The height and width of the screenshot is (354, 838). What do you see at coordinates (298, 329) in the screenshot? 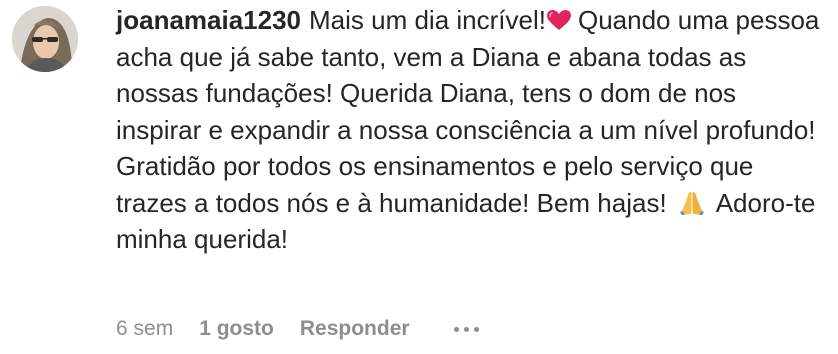
I see `comment-meta: 6 sem 1 gosto Responder` at bounding box center [298, 329].